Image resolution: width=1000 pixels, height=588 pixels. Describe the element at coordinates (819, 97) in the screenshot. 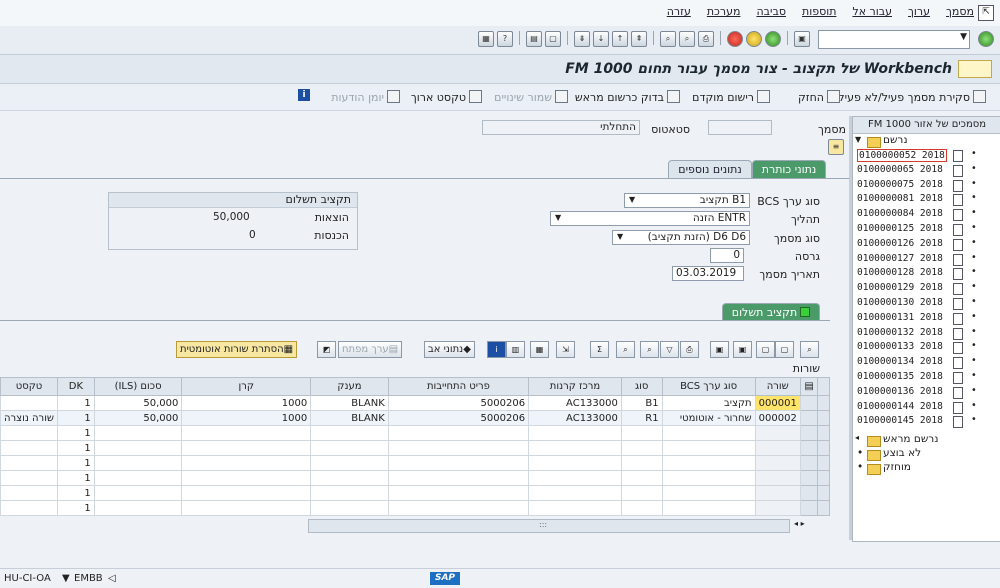

I see `hold-button: החזק` at that location.